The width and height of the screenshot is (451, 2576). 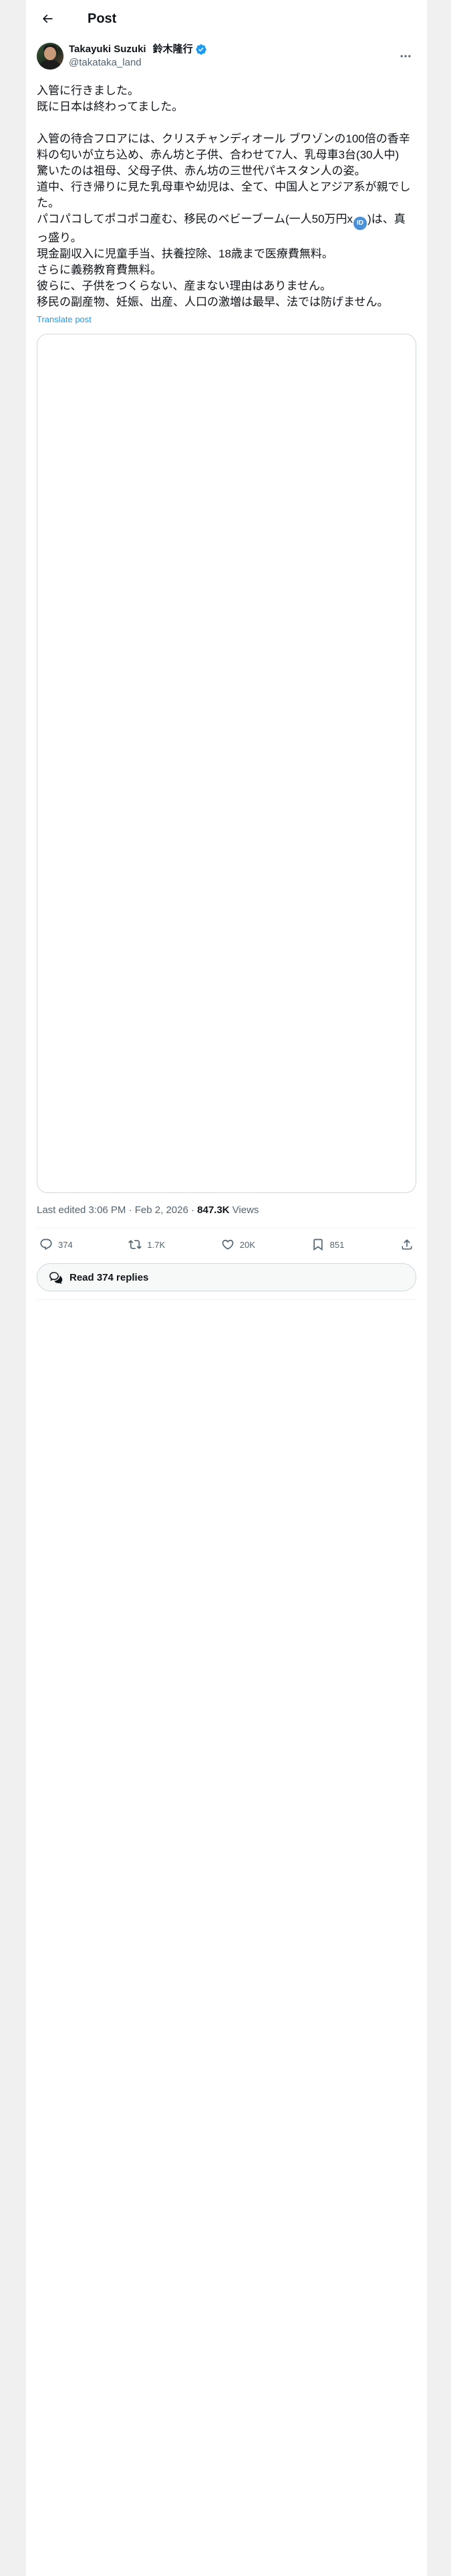 What do you see at coordinates (107, 49) in the screenshot?
I see `author-display-name: Takayuki Suzuki` at bounding box center [107, 49].